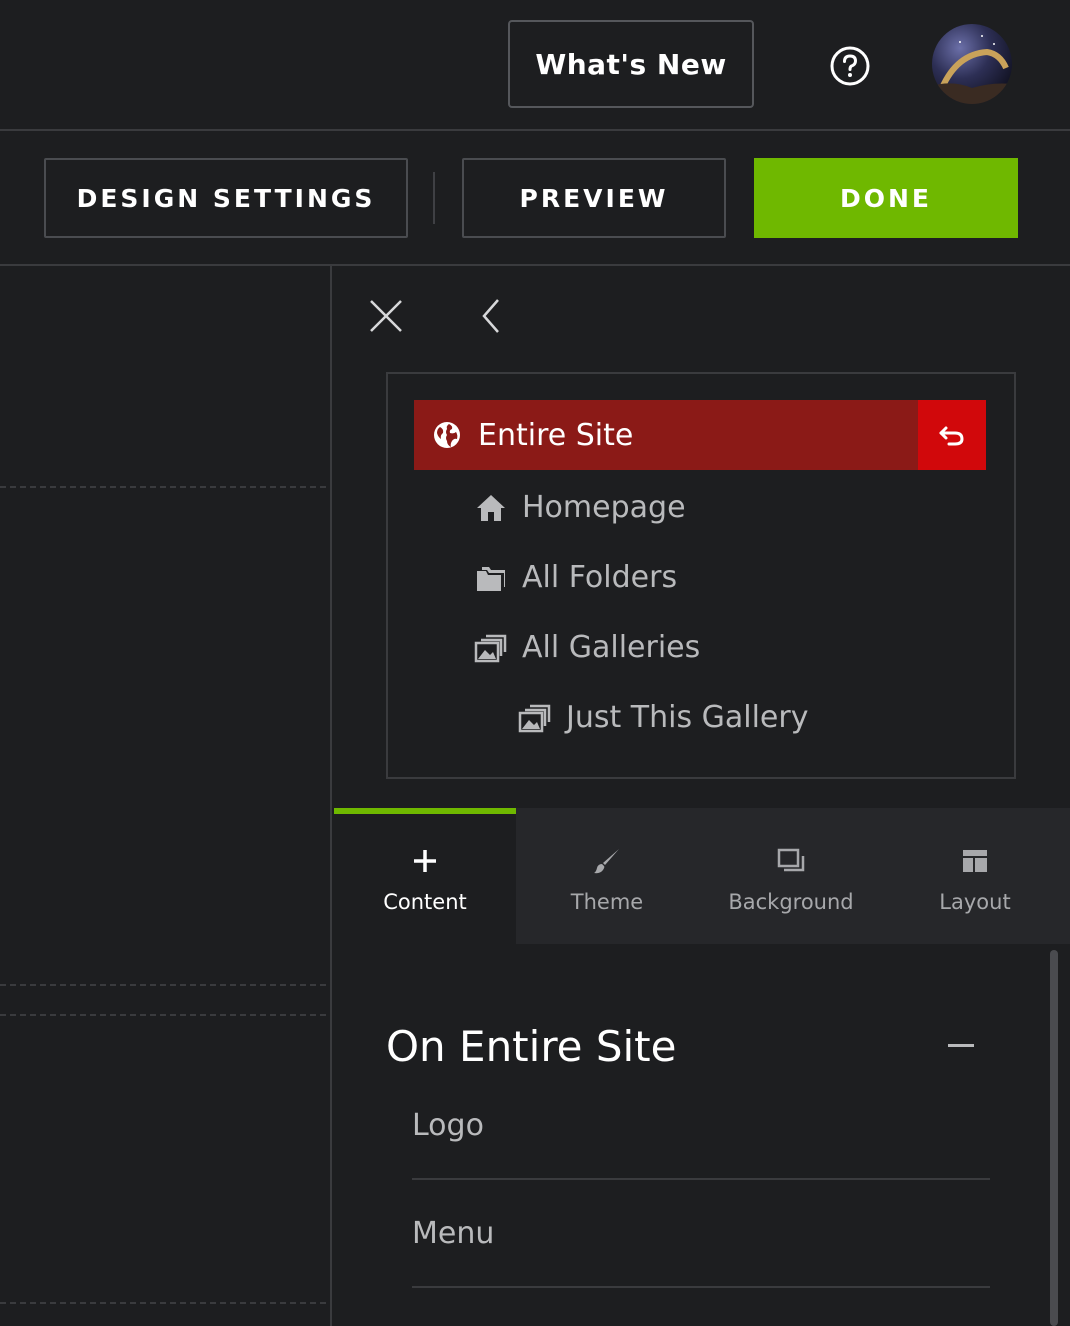 This screenshot has width=1070, height=1326. I want to click on toolbar-divider, so click(434, 198).